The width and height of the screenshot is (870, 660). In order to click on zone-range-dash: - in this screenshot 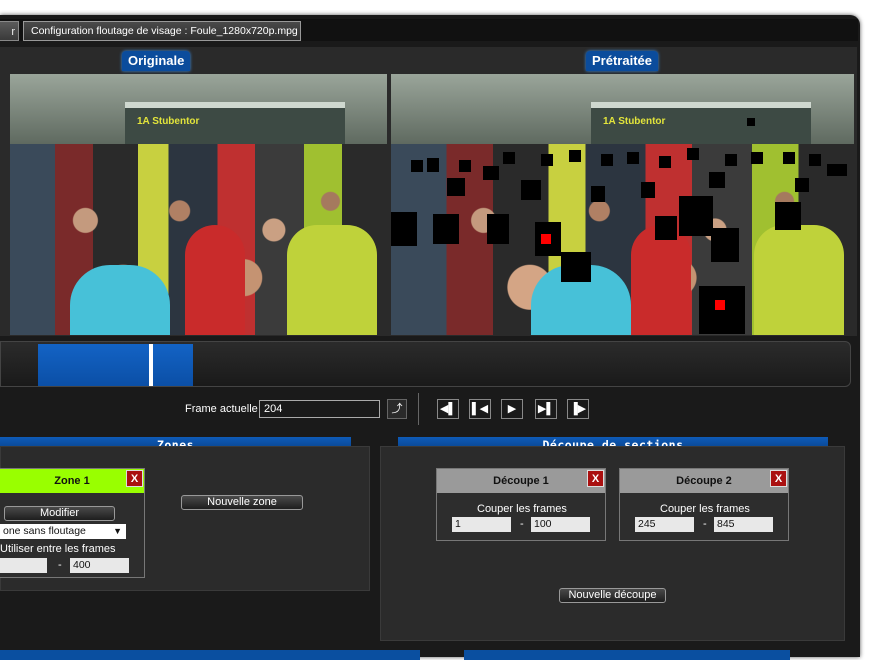, I will do `click(60, 565)`.